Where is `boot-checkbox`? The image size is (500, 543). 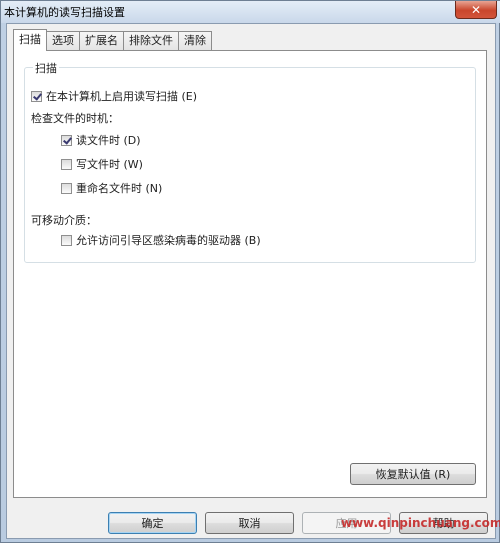
boot-checkbox is located at coordinates (66, 240).